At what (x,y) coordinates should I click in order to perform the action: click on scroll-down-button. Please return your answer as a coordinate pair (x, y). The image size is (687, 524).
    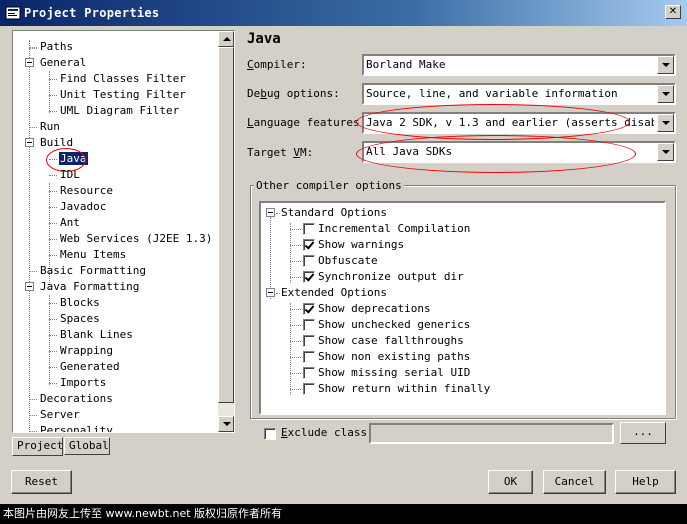
    Looking at the image, I should click on (226, 424).